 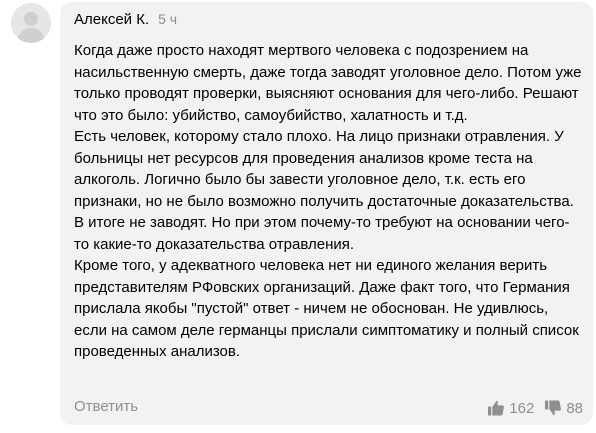 I want to click on reply-button: Ответить, so click(x=106, y=406).